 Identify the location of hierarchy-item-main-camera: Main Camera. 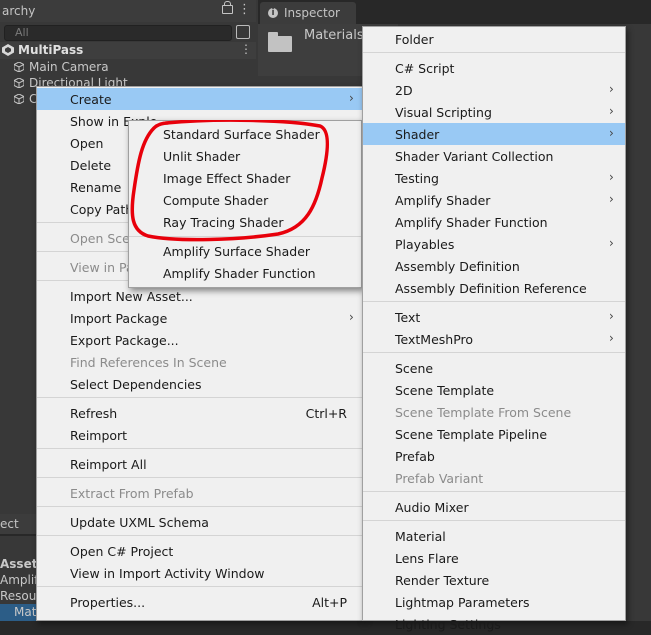
(61, 67).